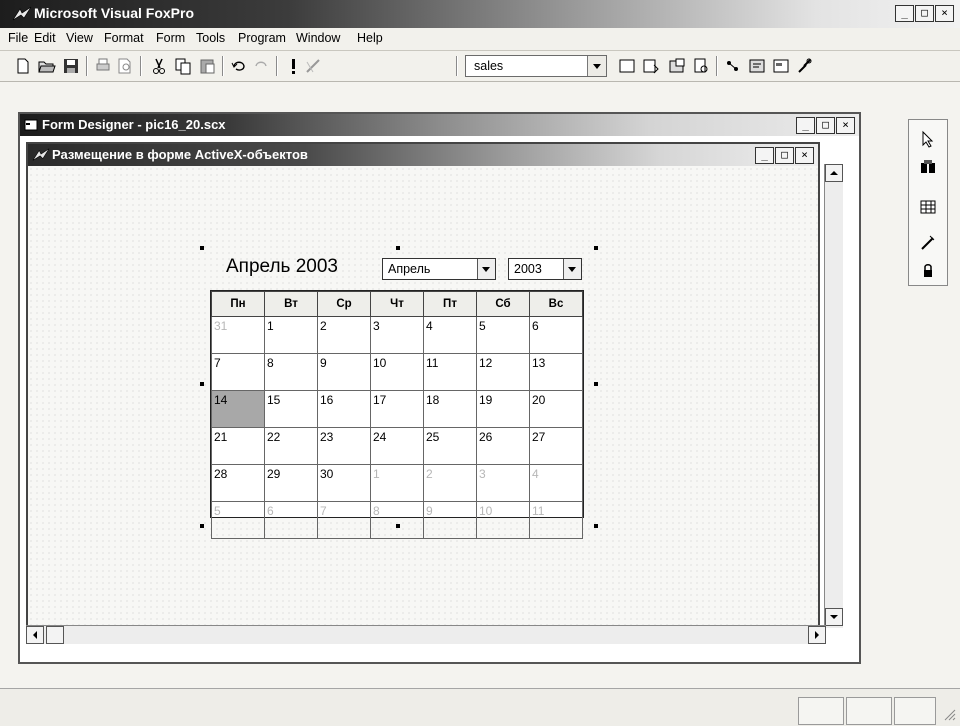 This screenshot has height=726, width=960. I want to click on scroll-up-arrow, so click(834, 173).